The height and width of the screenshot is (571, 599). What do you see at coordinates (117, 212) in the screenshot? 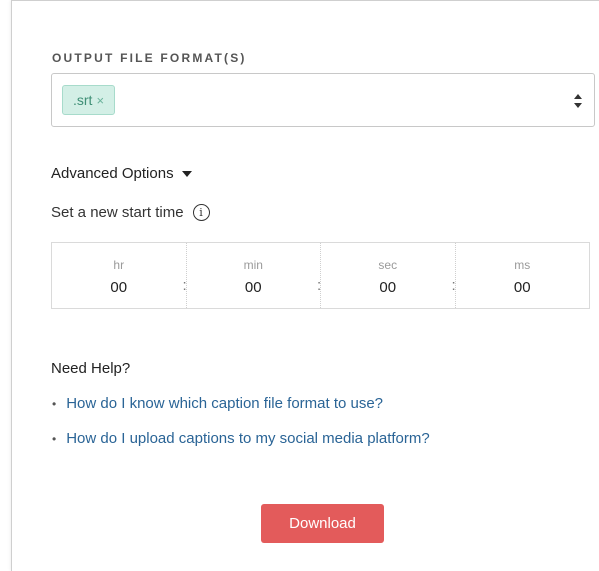
I see `start-time-label: Set a new start time` at bounding box center [117, 212].